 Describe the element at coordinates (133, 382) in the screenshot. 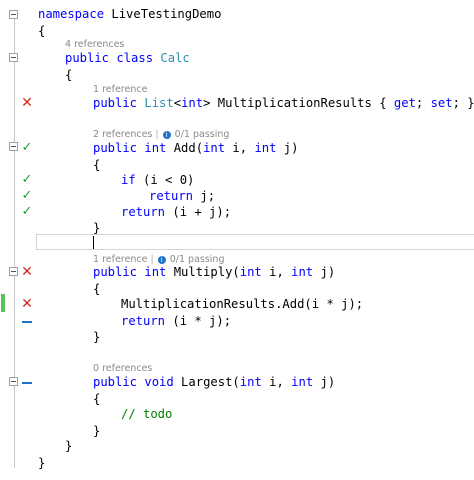

I see `keyword: public void` at that location.